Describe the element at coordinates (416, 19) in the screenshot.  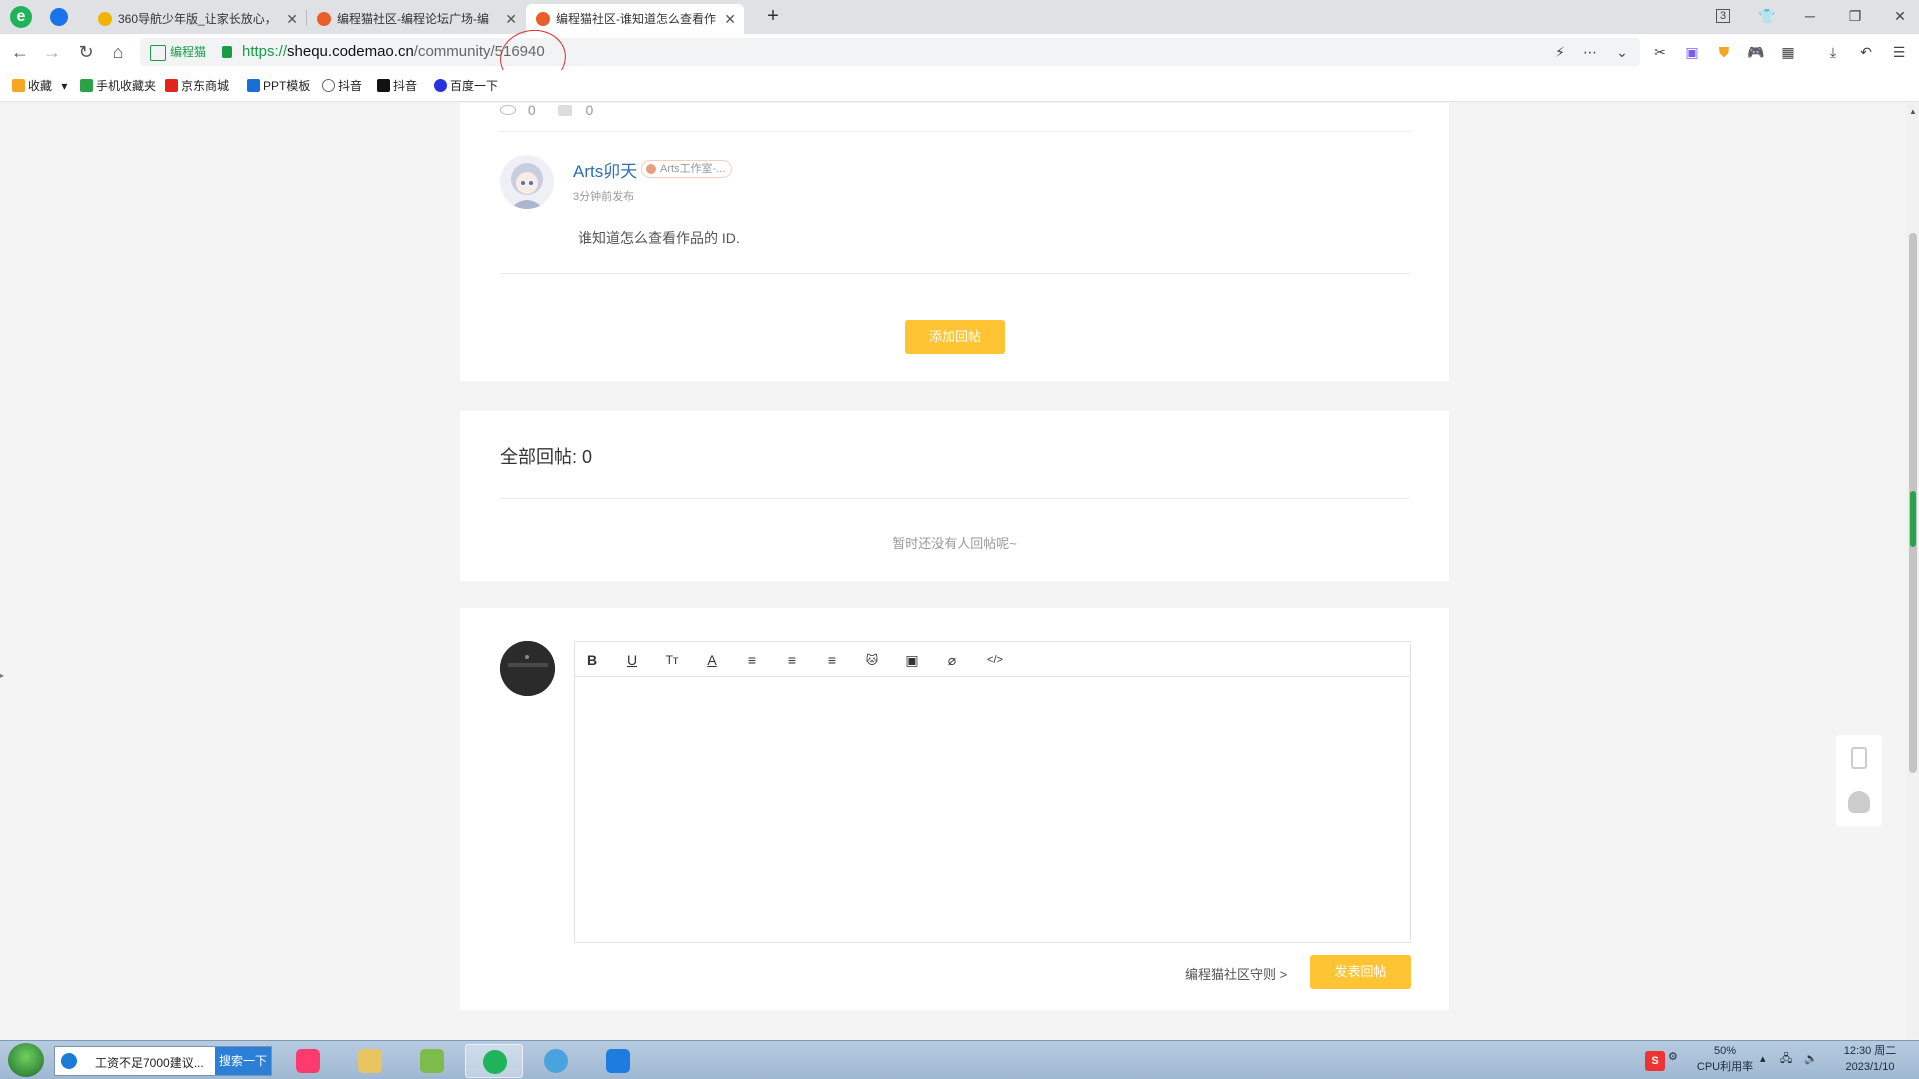
I see `tab-2: 编程猫社区-编程论坛广场-编 ✕` at that location.